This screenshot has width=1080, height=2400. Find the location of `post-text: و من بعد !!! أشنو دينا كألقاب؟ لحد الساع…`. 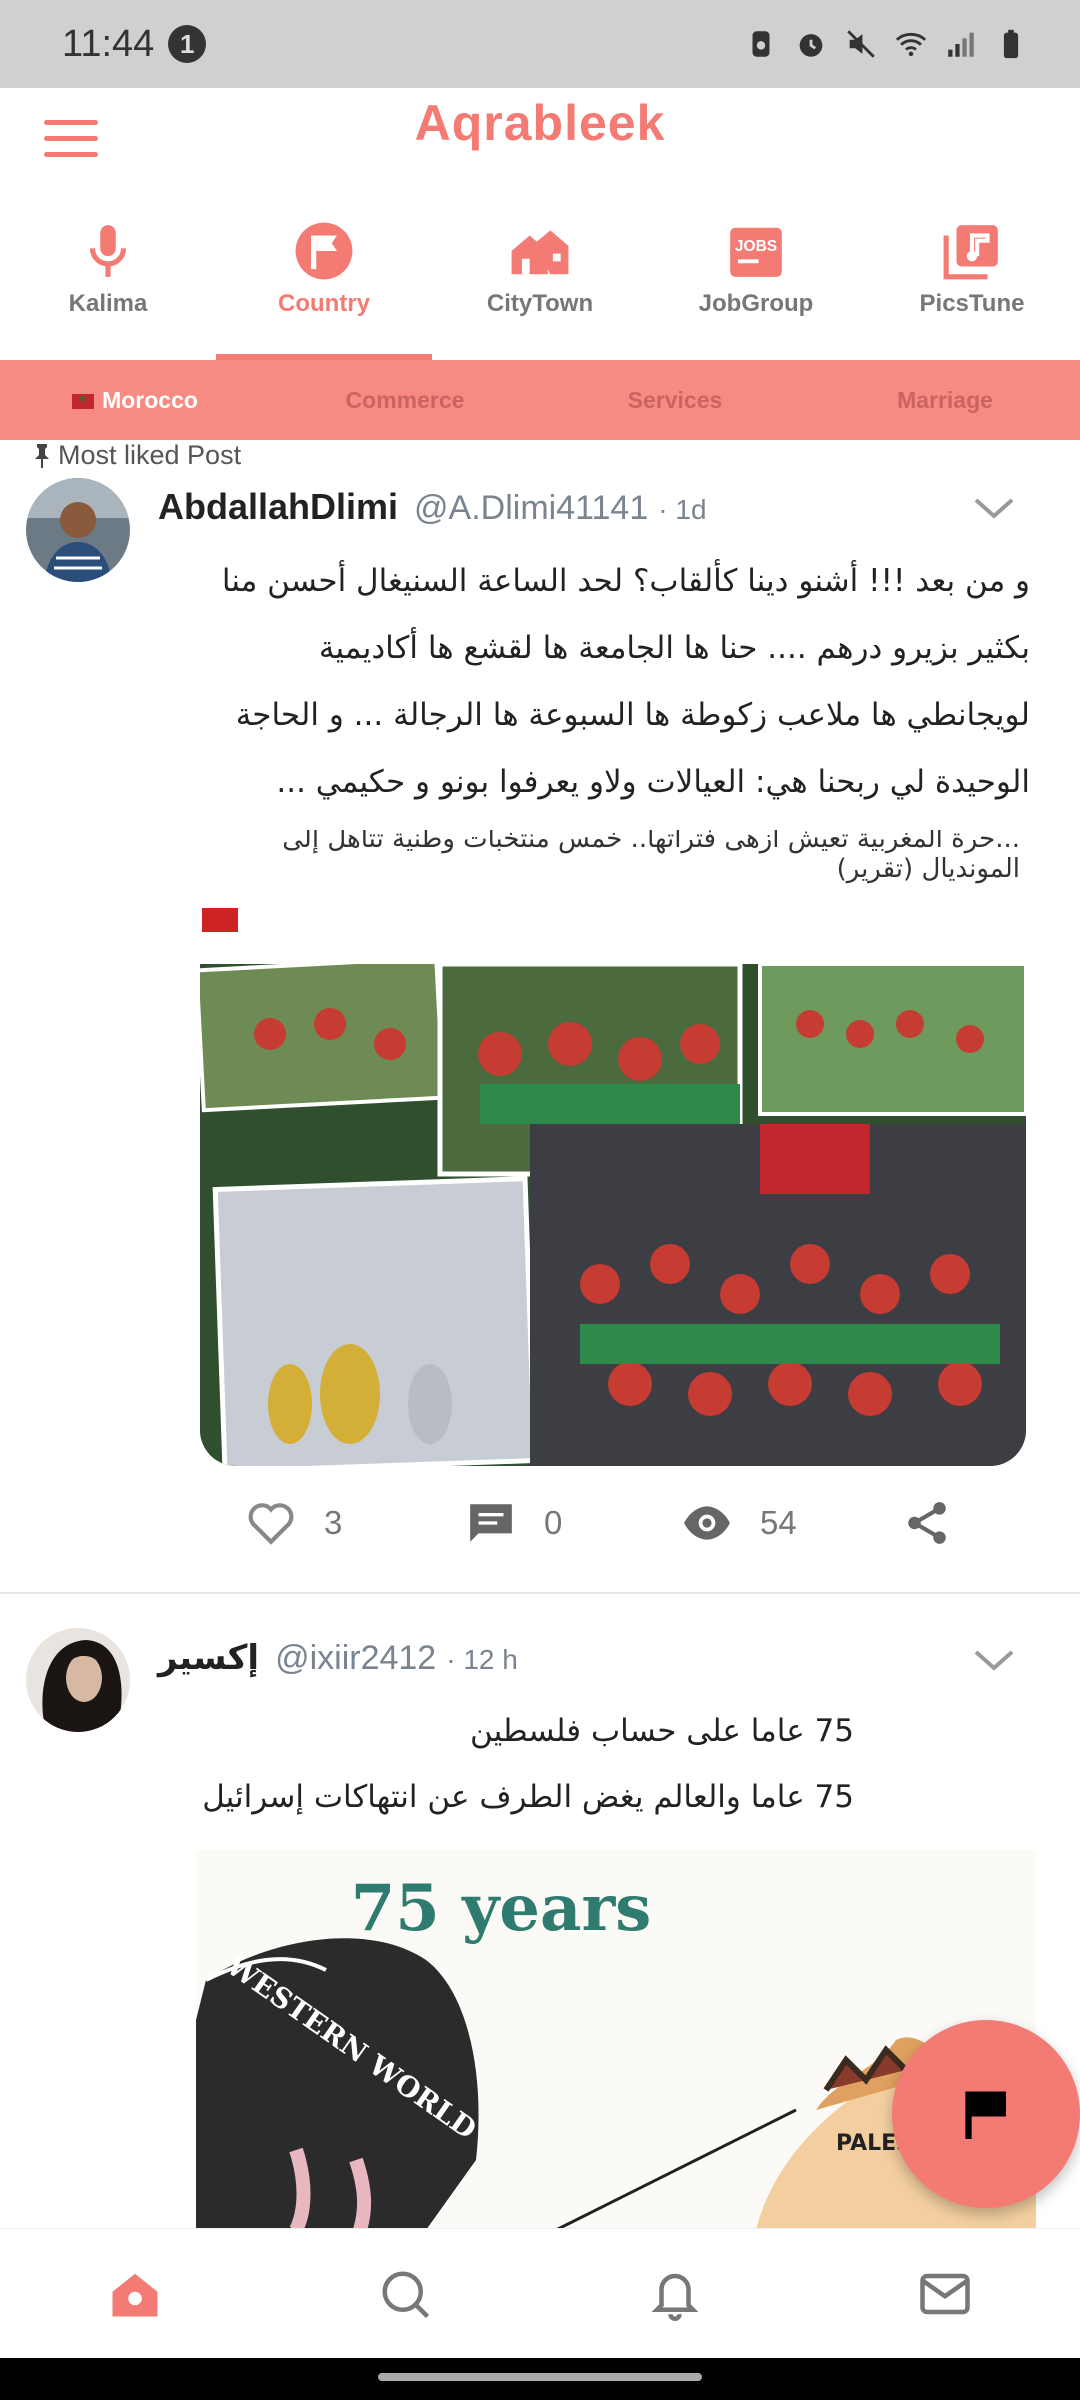

post-text: و من بعد !!! أشنو دينا كألقاب؟ لحد الساع… is located at coordinates (590, 682).